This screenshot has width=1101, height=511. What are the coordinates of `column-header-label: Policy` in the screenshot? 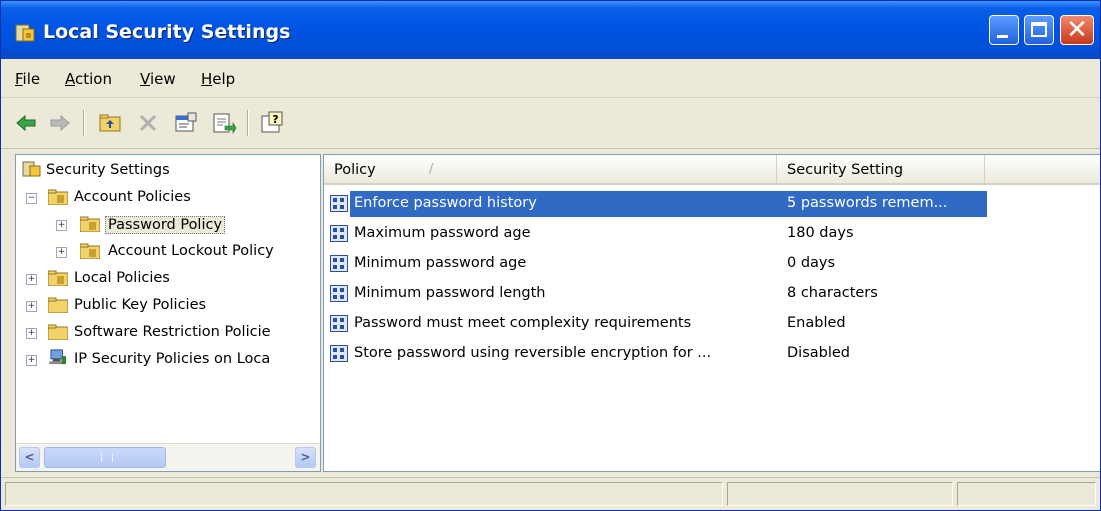 It's located at (355, 170).